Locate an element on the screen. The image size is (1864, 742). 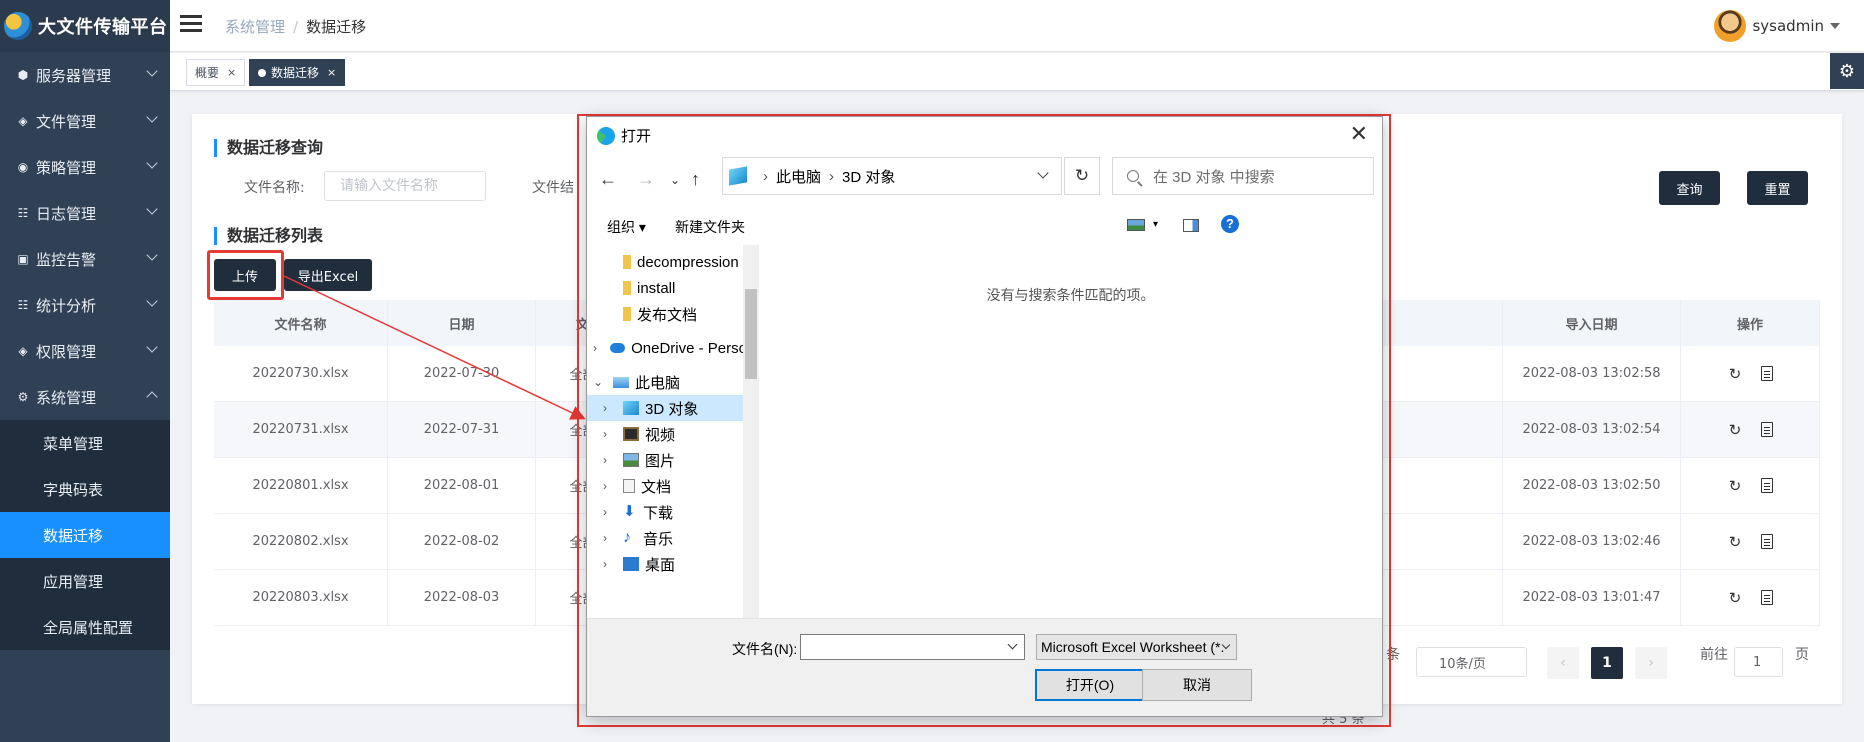
tree-item: › OneDrive - Perso is located at coordinates (667, 348).